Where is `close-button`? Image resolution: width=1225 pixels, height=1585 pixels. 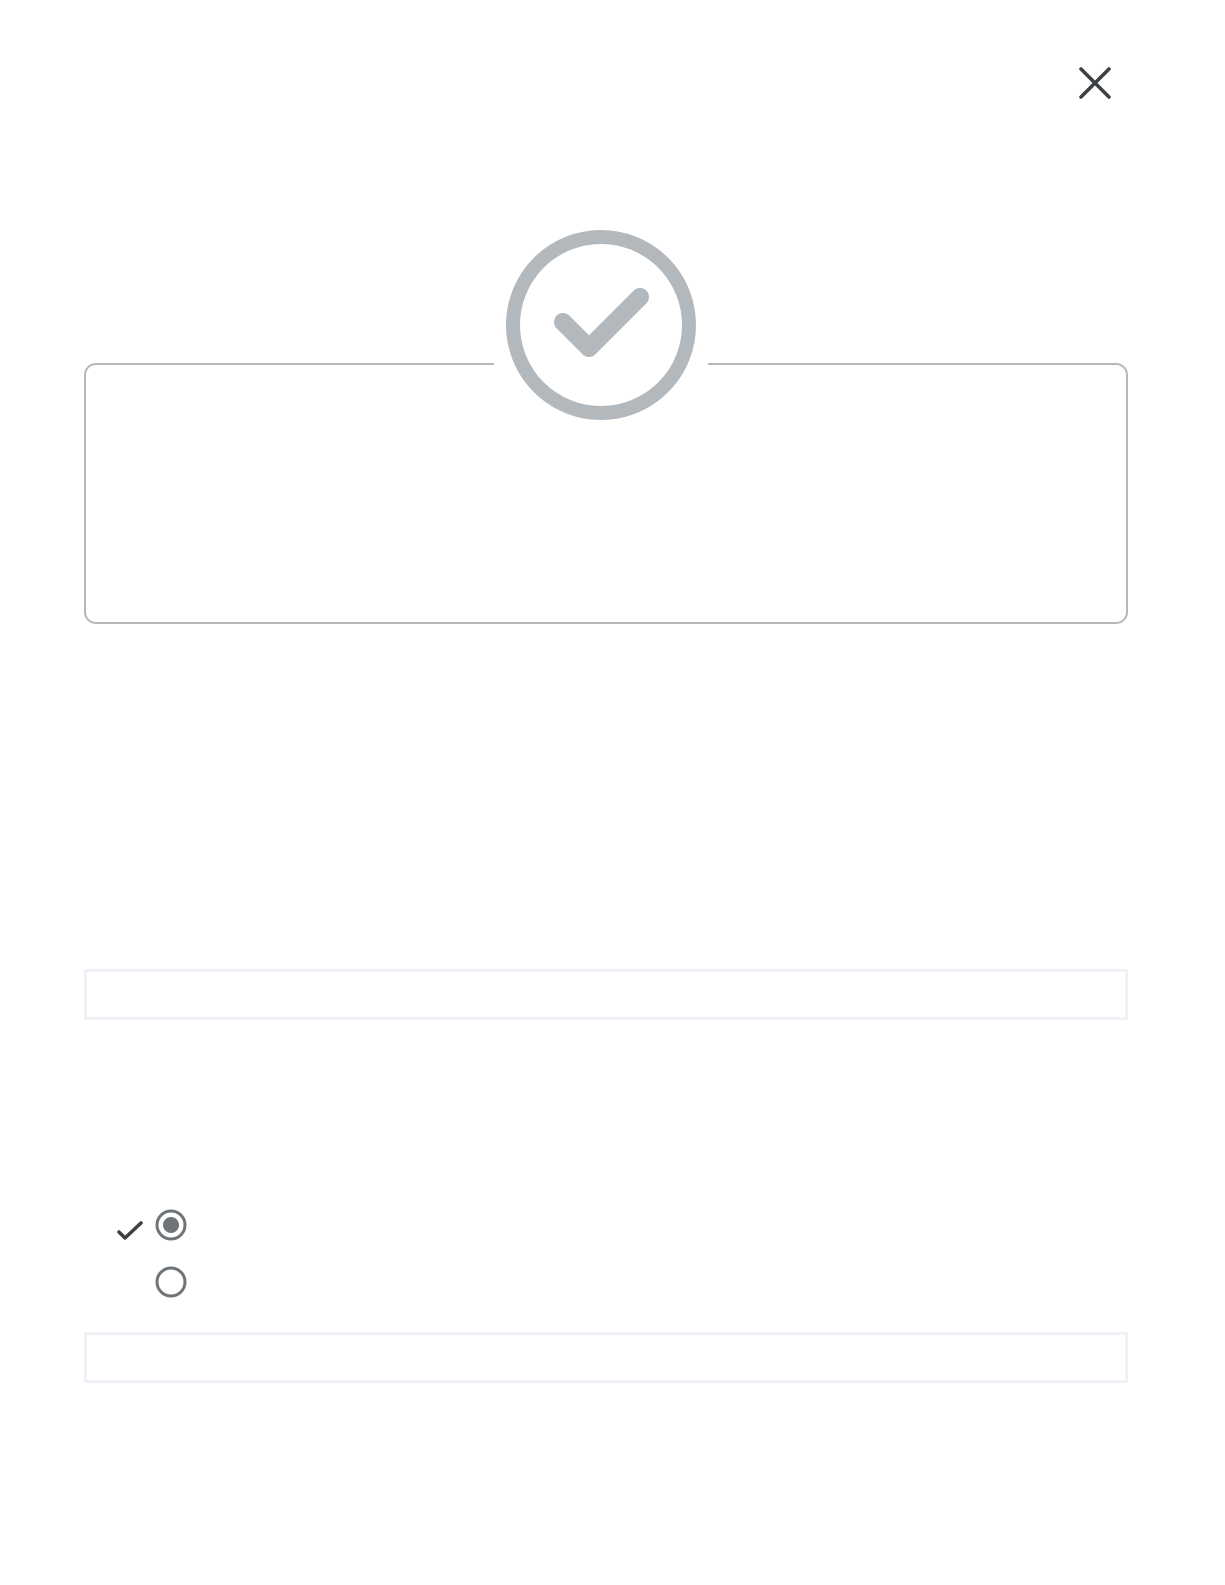 close-button is located at coordinates (1095, 83).